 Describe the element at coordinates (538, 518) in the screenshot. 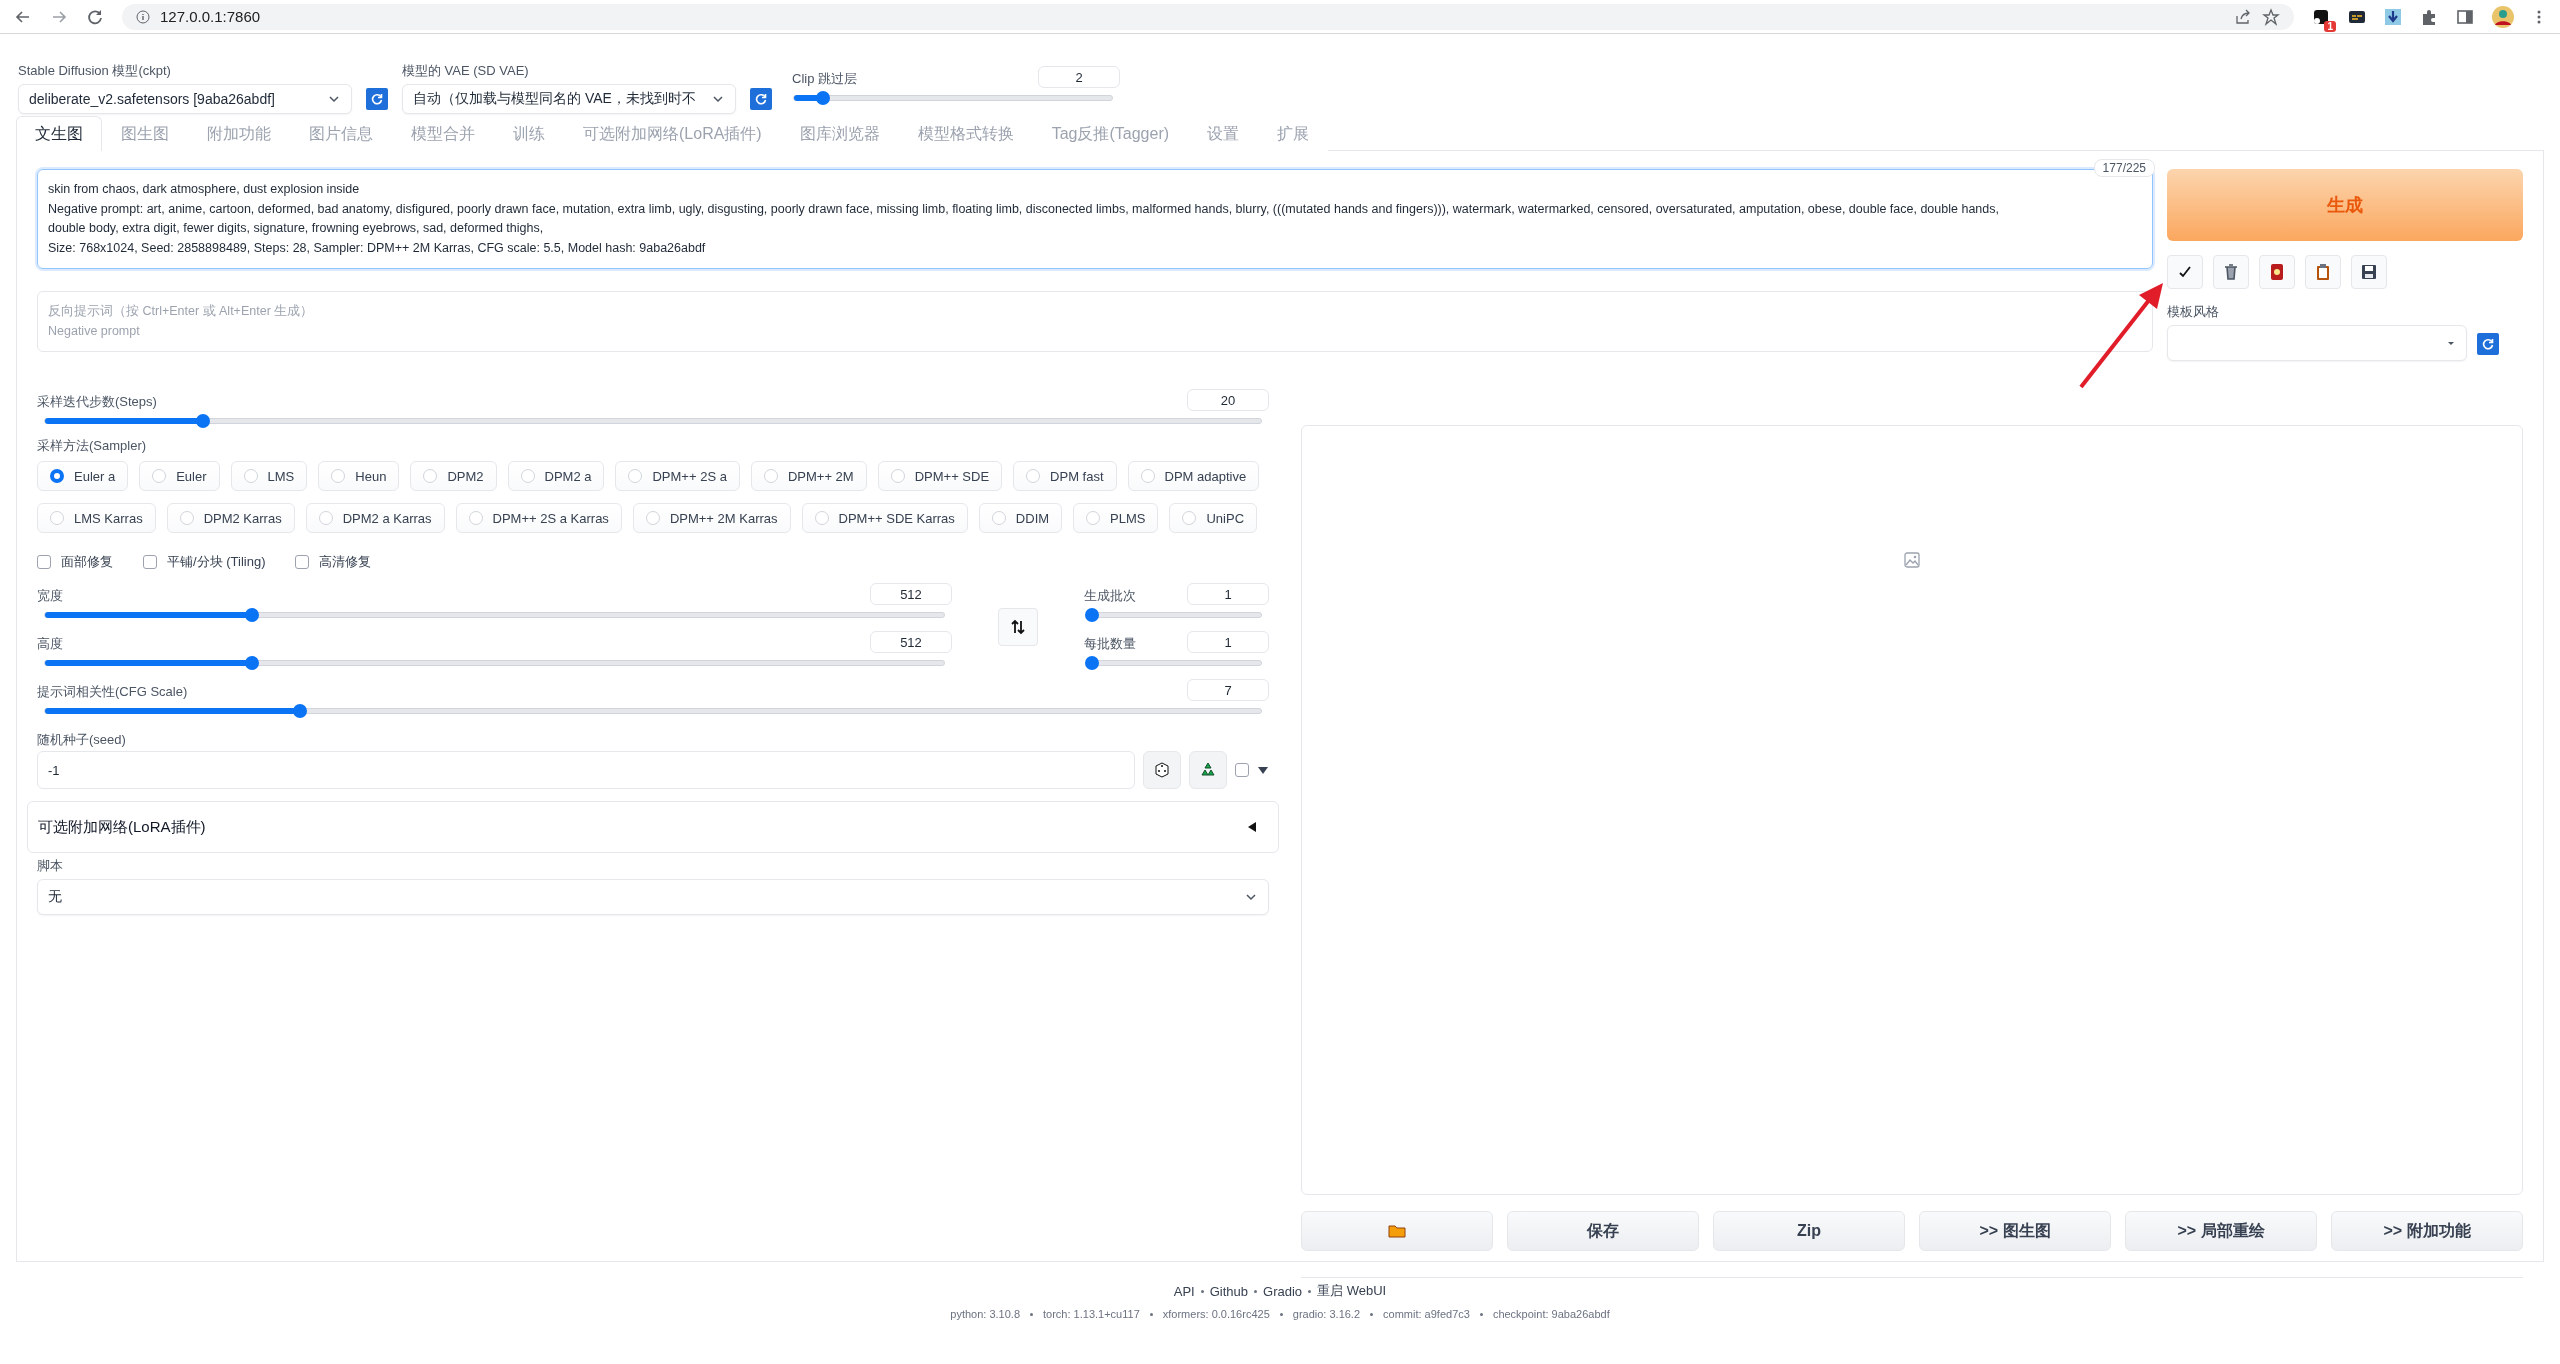

I see `sampler-option: DPM++ 2S a Karras` at that location.